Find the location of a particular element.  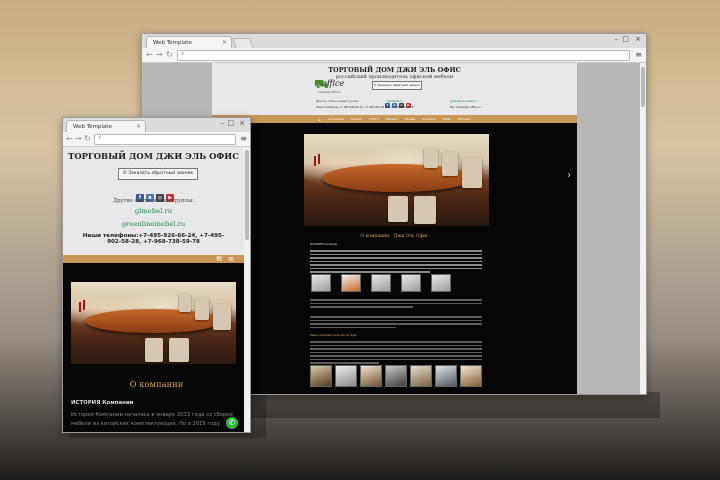

nav-item: Доставка is located at coordinates (464, 119).